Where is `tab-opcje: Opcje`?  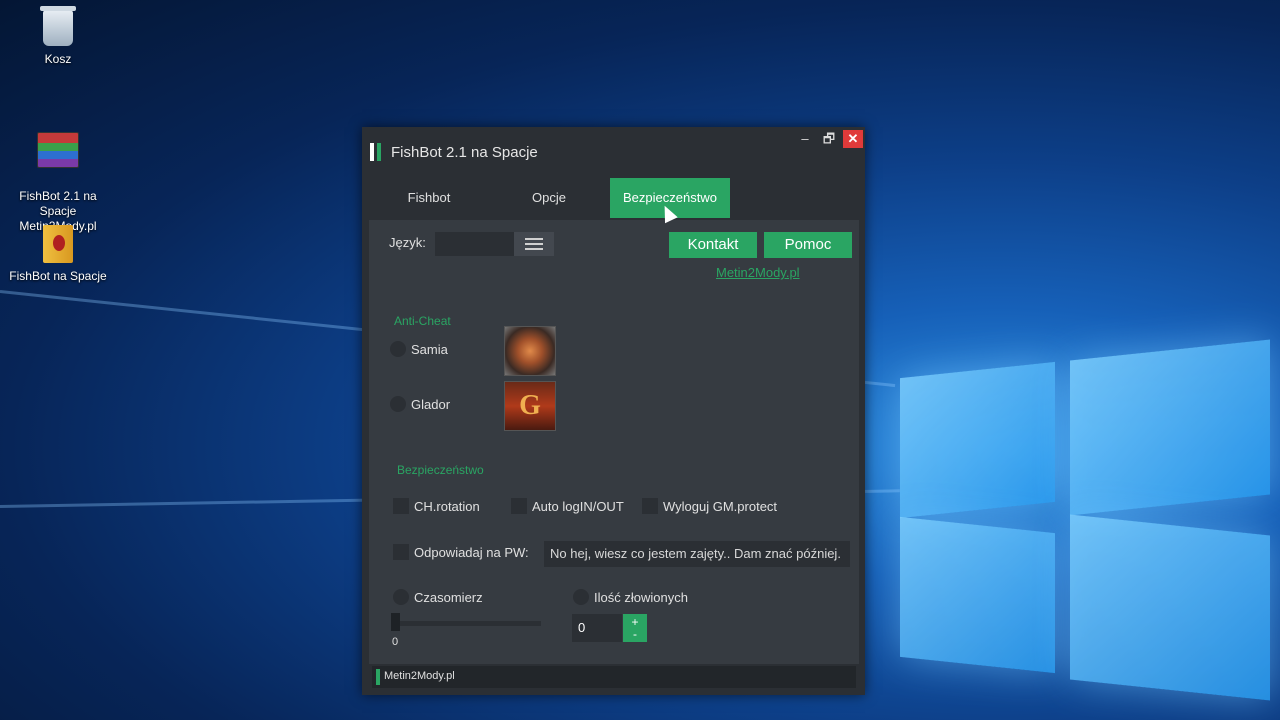
tab-opcje: Opcje is located at coordinates (549, 198).